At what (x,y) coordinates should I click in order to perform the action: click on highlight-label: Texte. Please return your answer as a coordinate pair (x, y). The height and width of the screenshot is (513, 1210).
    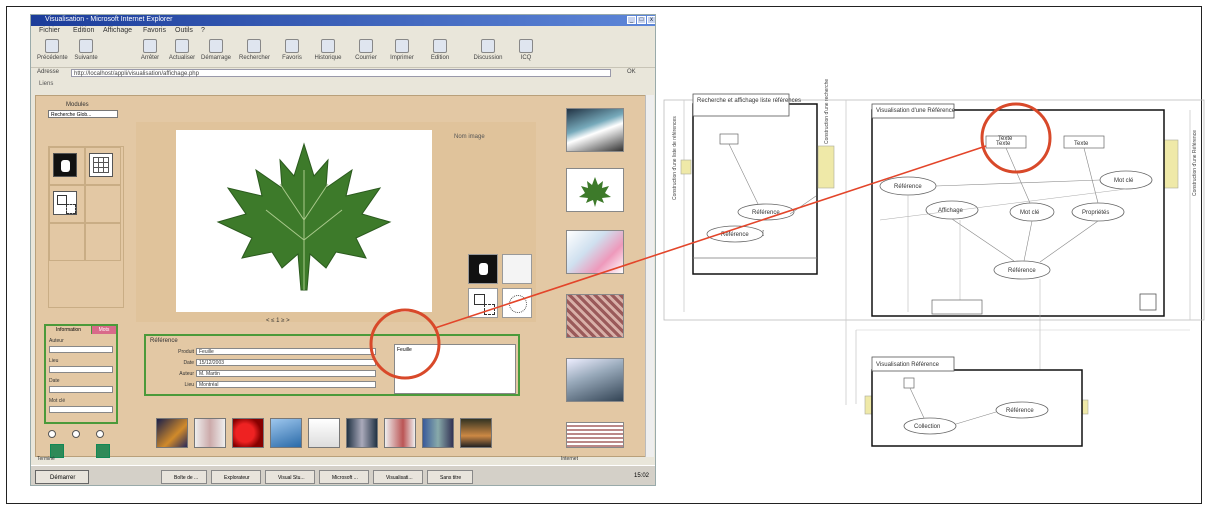
    Looking at the image, I should click on (1005, 139).